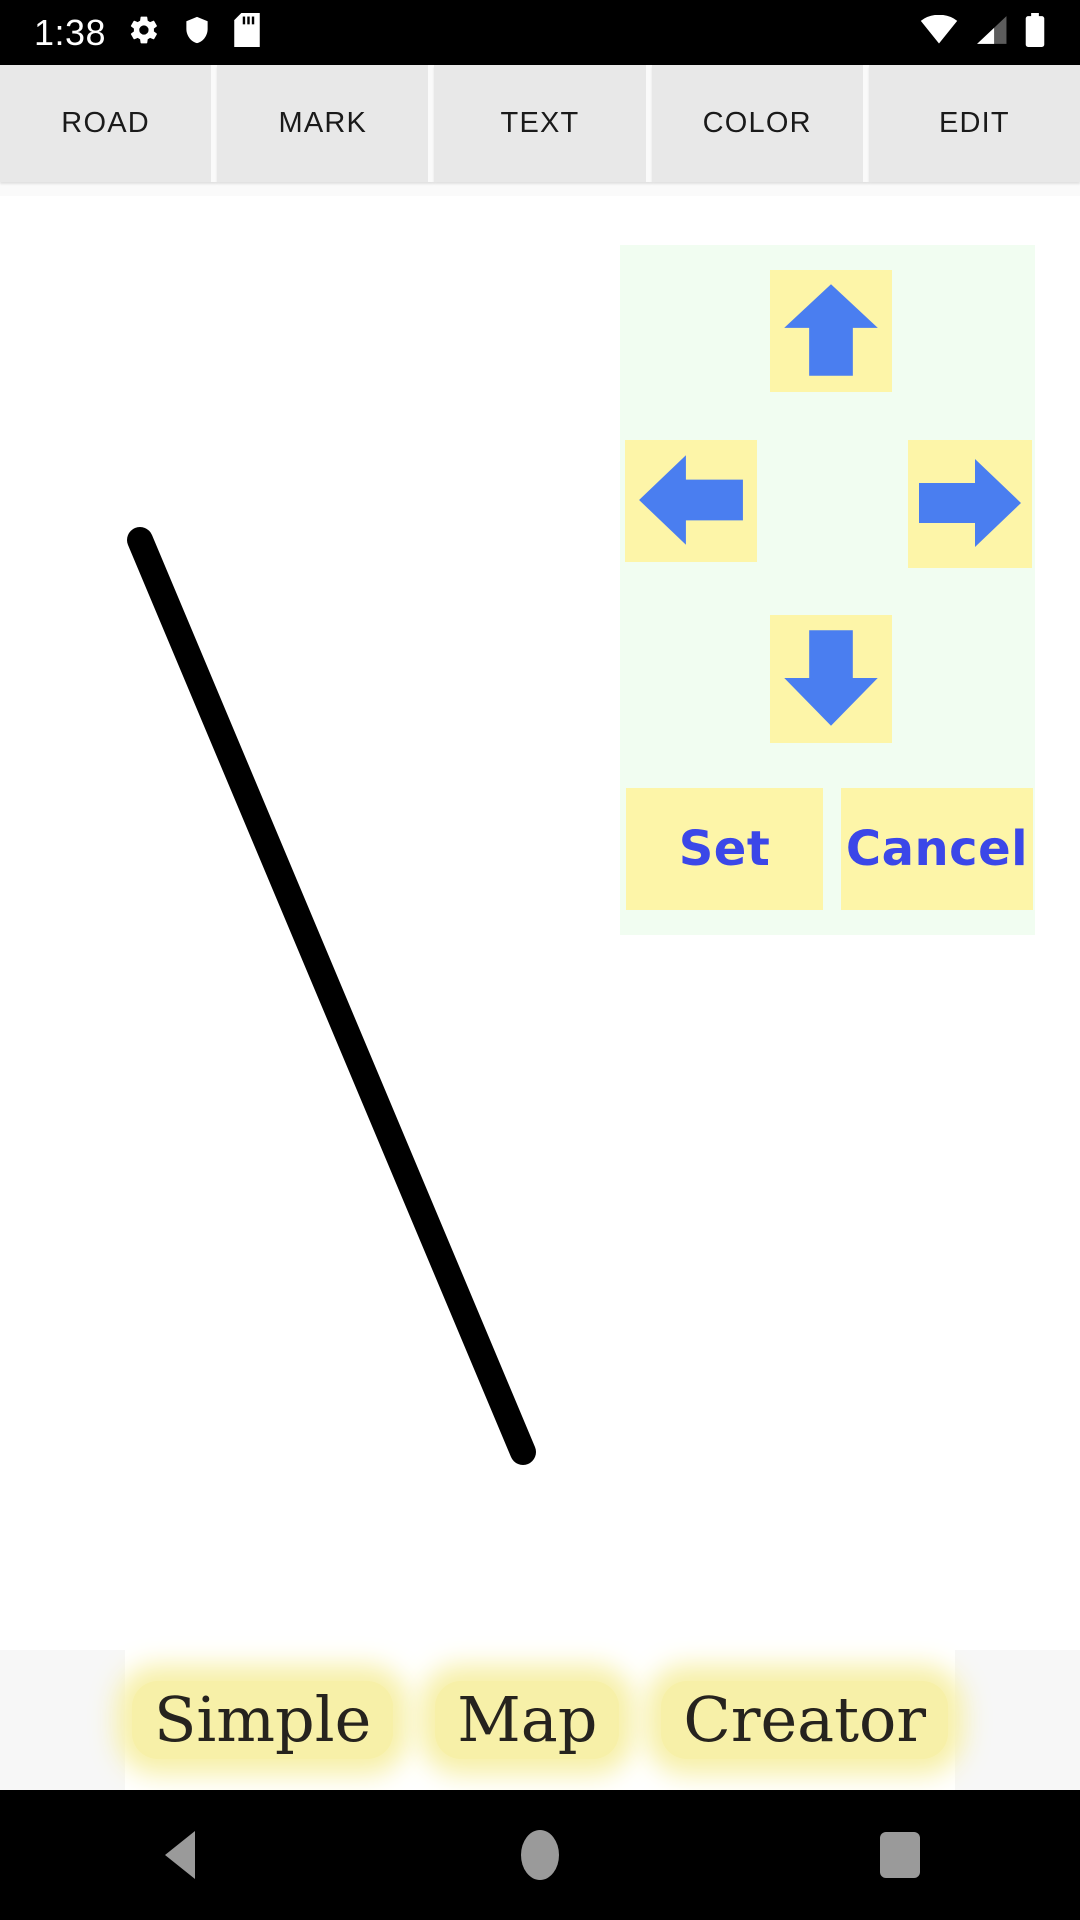  Describe the element at coordinates (974, 123) in the screenshot. I see `toolbar-button-edit: EDIT` at that location.